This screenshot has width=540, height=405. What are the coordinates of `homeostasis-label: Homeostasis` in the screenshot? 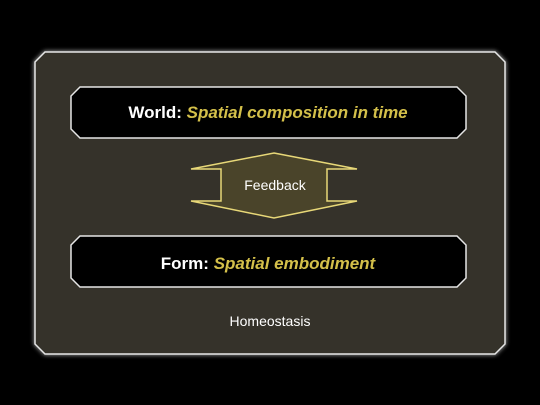 It's located at (270, 321).